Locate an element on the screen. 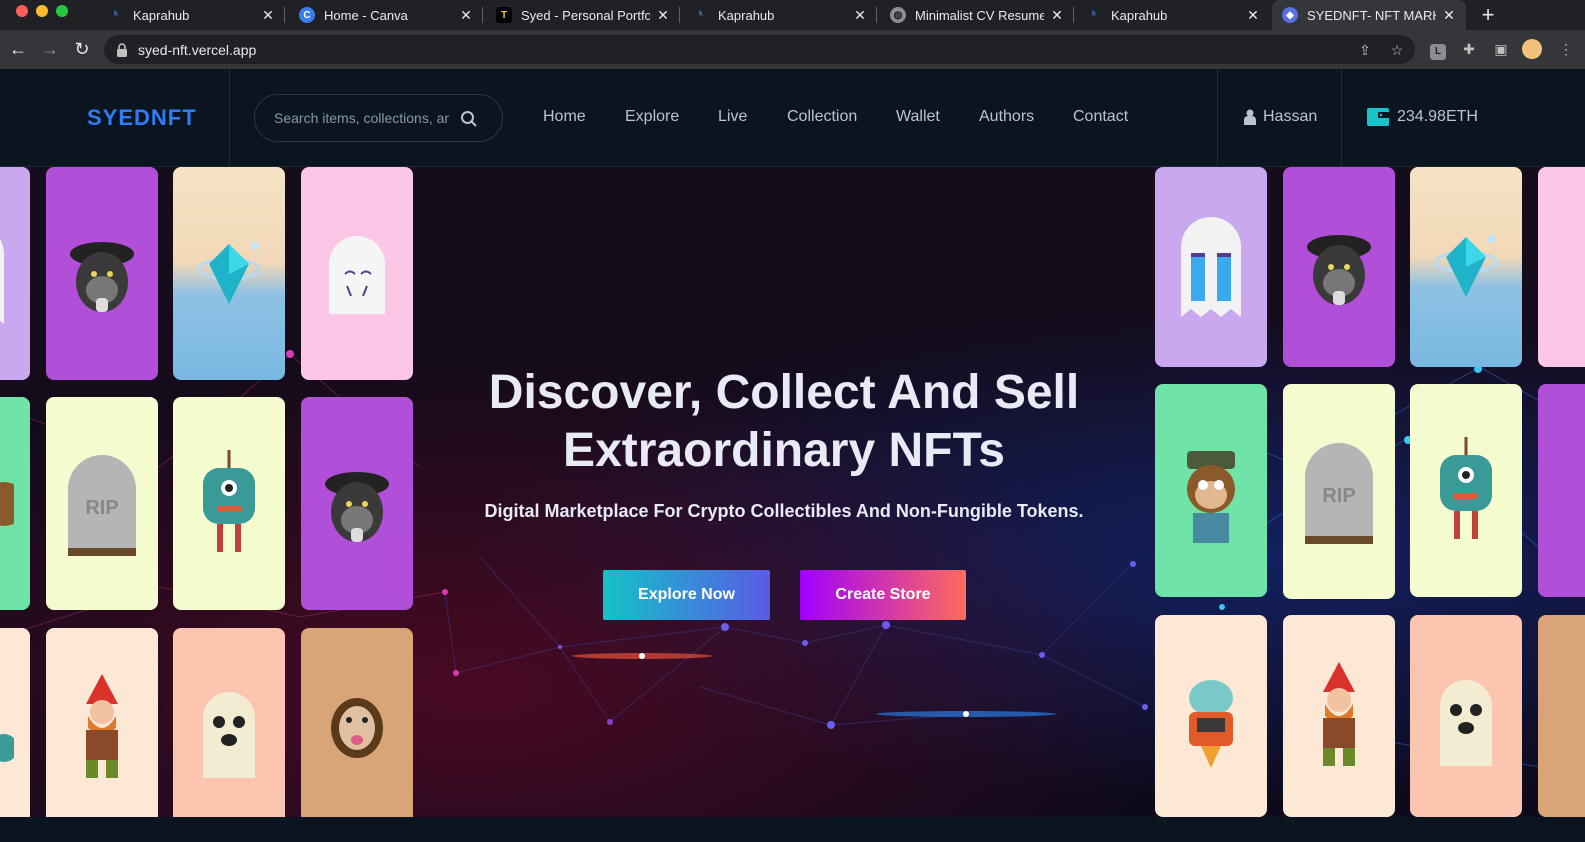 Image resolution: width=1585 pixels, height=842 pixels. nav-authors: Authors is located at coordinates (1006, 117).